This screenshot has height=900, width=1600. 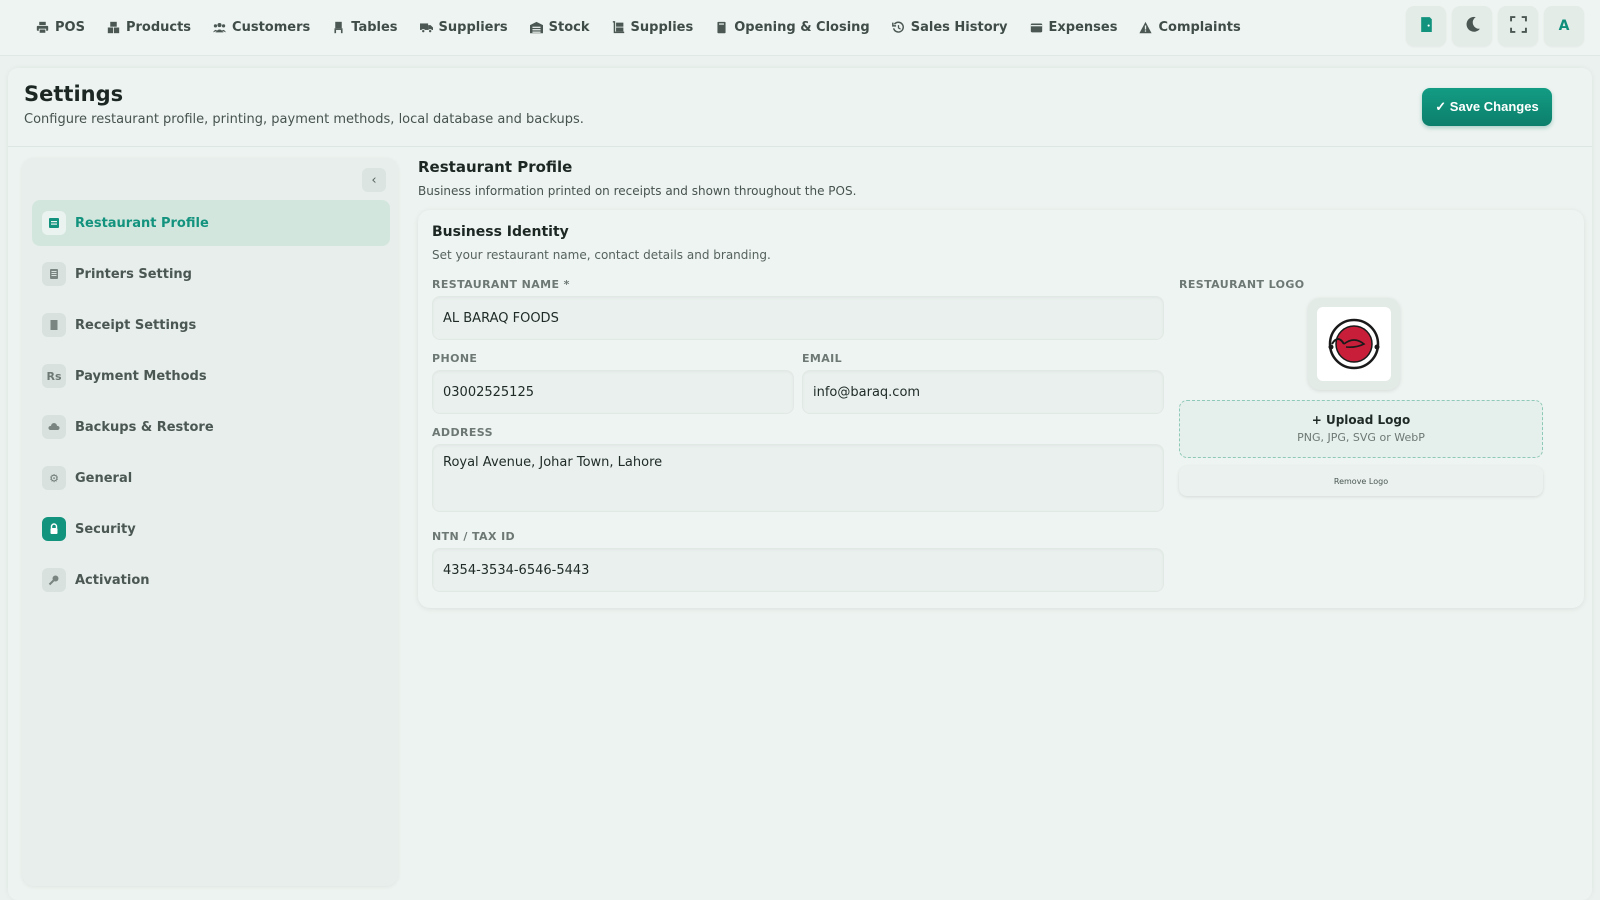 I want to click on chair-icon, so click(x=338, y=27).